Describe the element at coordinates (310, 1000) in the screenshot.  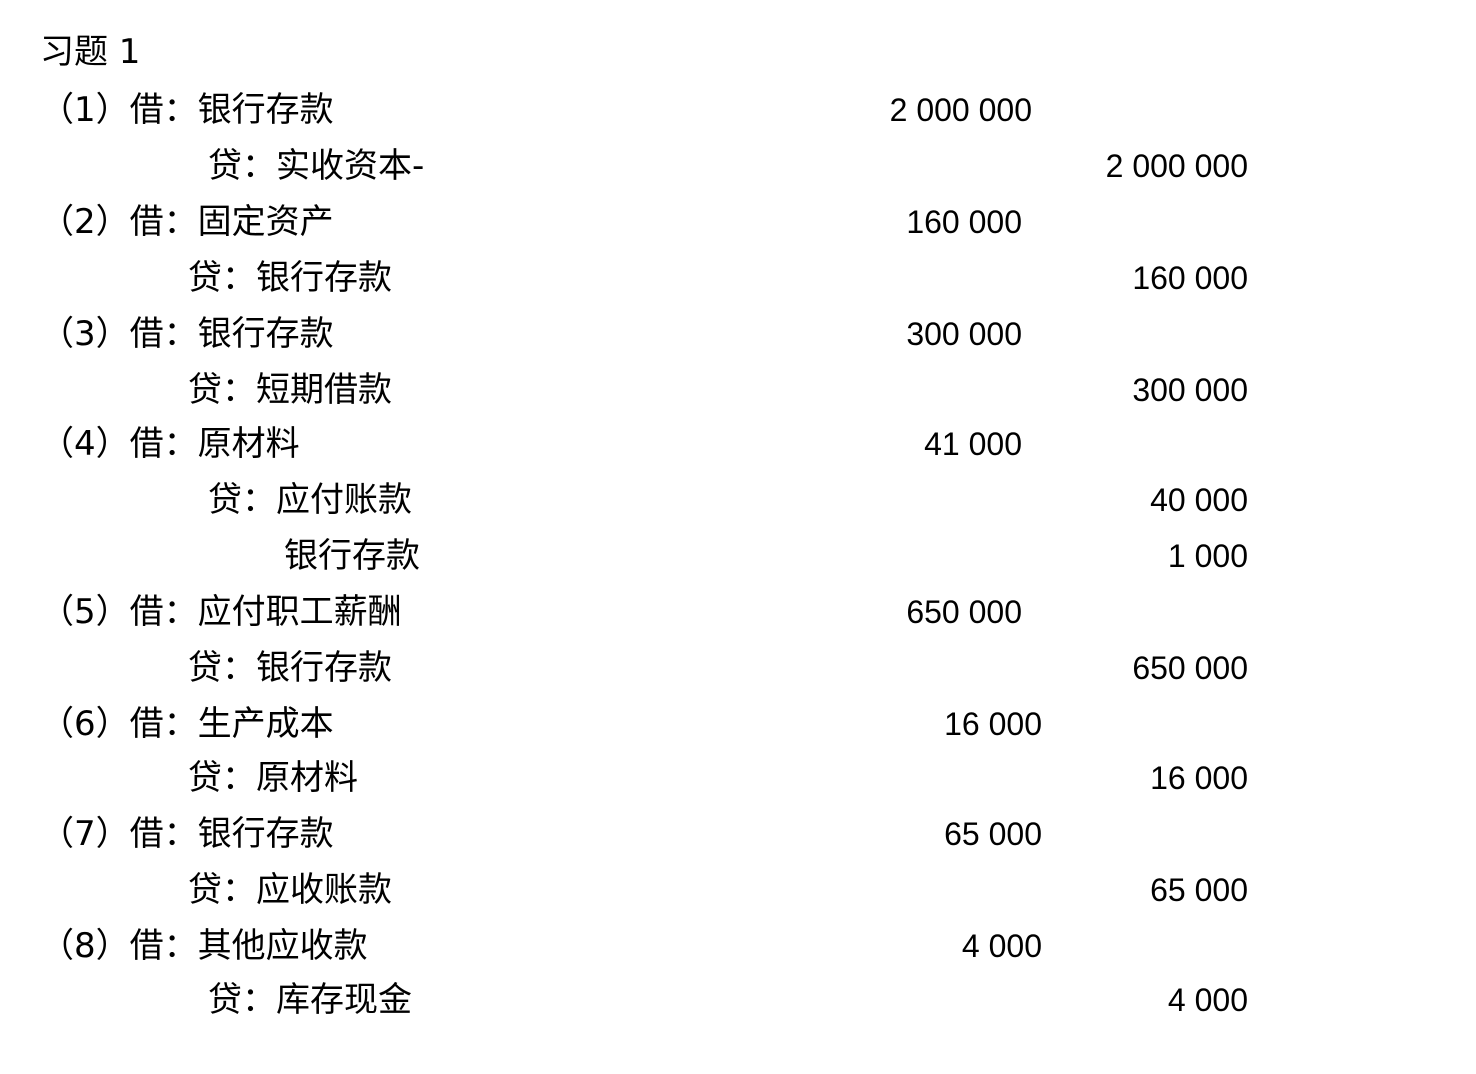
I see `credit-account-label: 贷：库存现金` at that location.